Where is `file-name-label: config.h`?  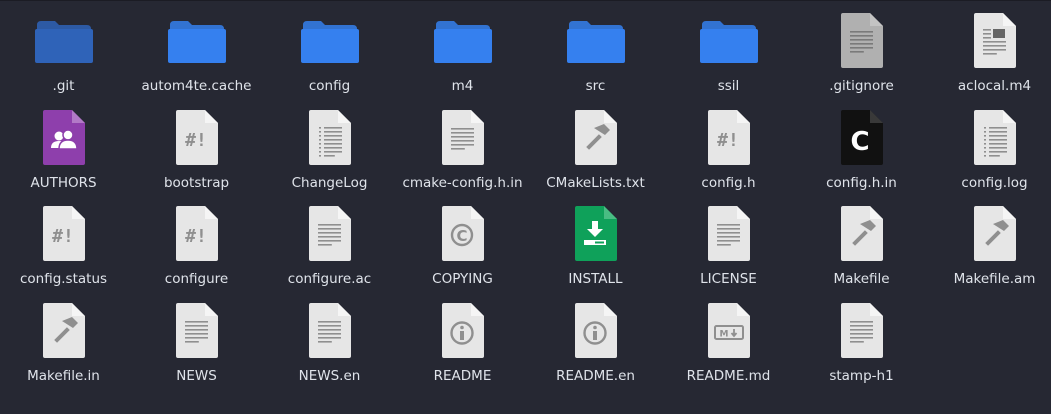 file-name-label: config.h is located at coordinates (728, 182).